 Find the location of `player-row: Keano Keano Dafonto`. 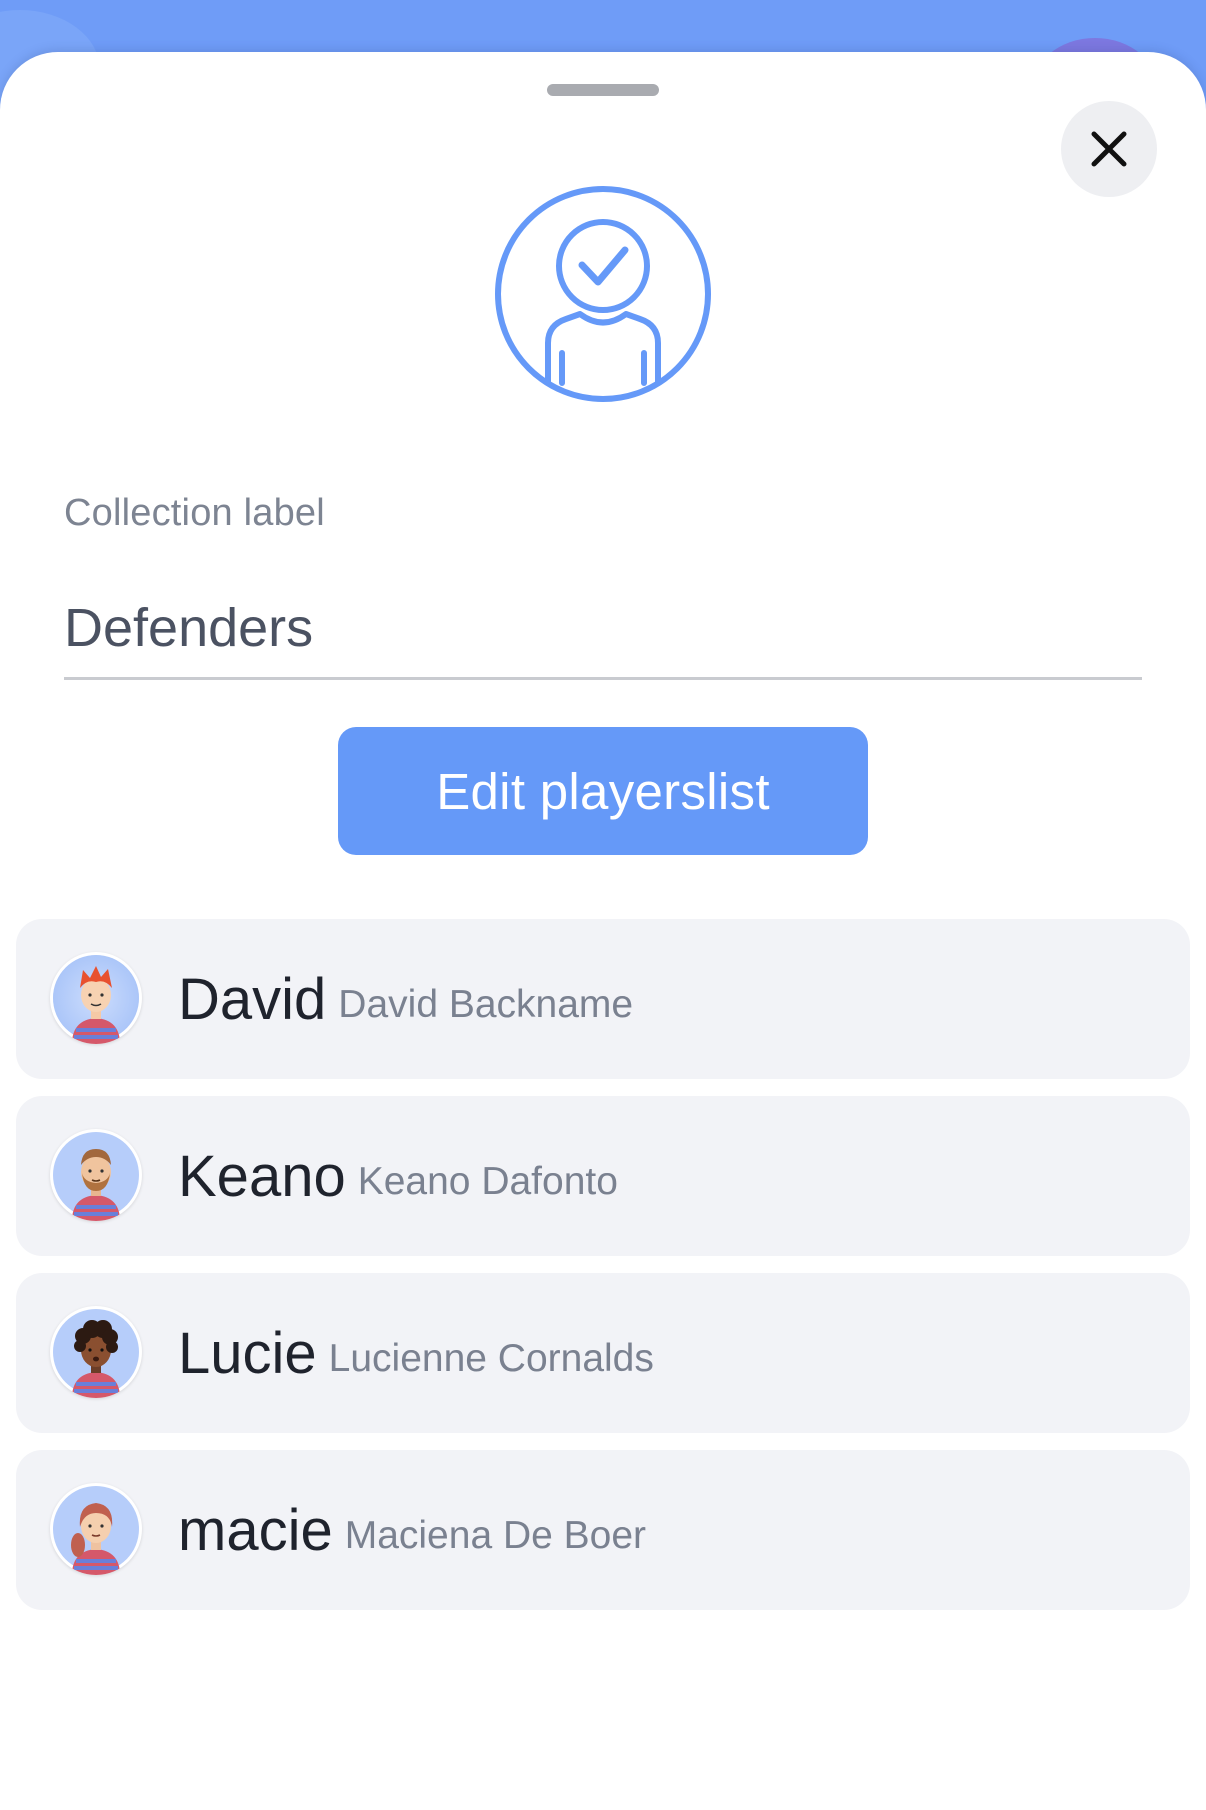

player-row: Keano Keano Dafonto is located at coordinates (603, 1176).